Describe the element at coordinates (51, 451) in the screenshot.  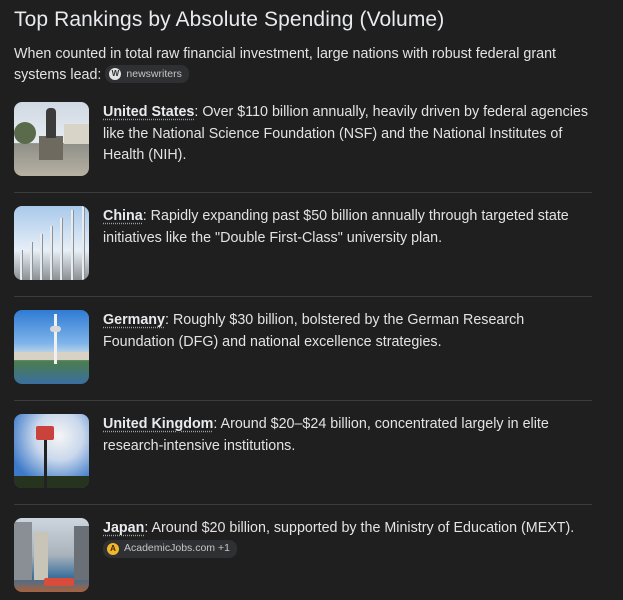
I see `street-sign-photo` at that location.